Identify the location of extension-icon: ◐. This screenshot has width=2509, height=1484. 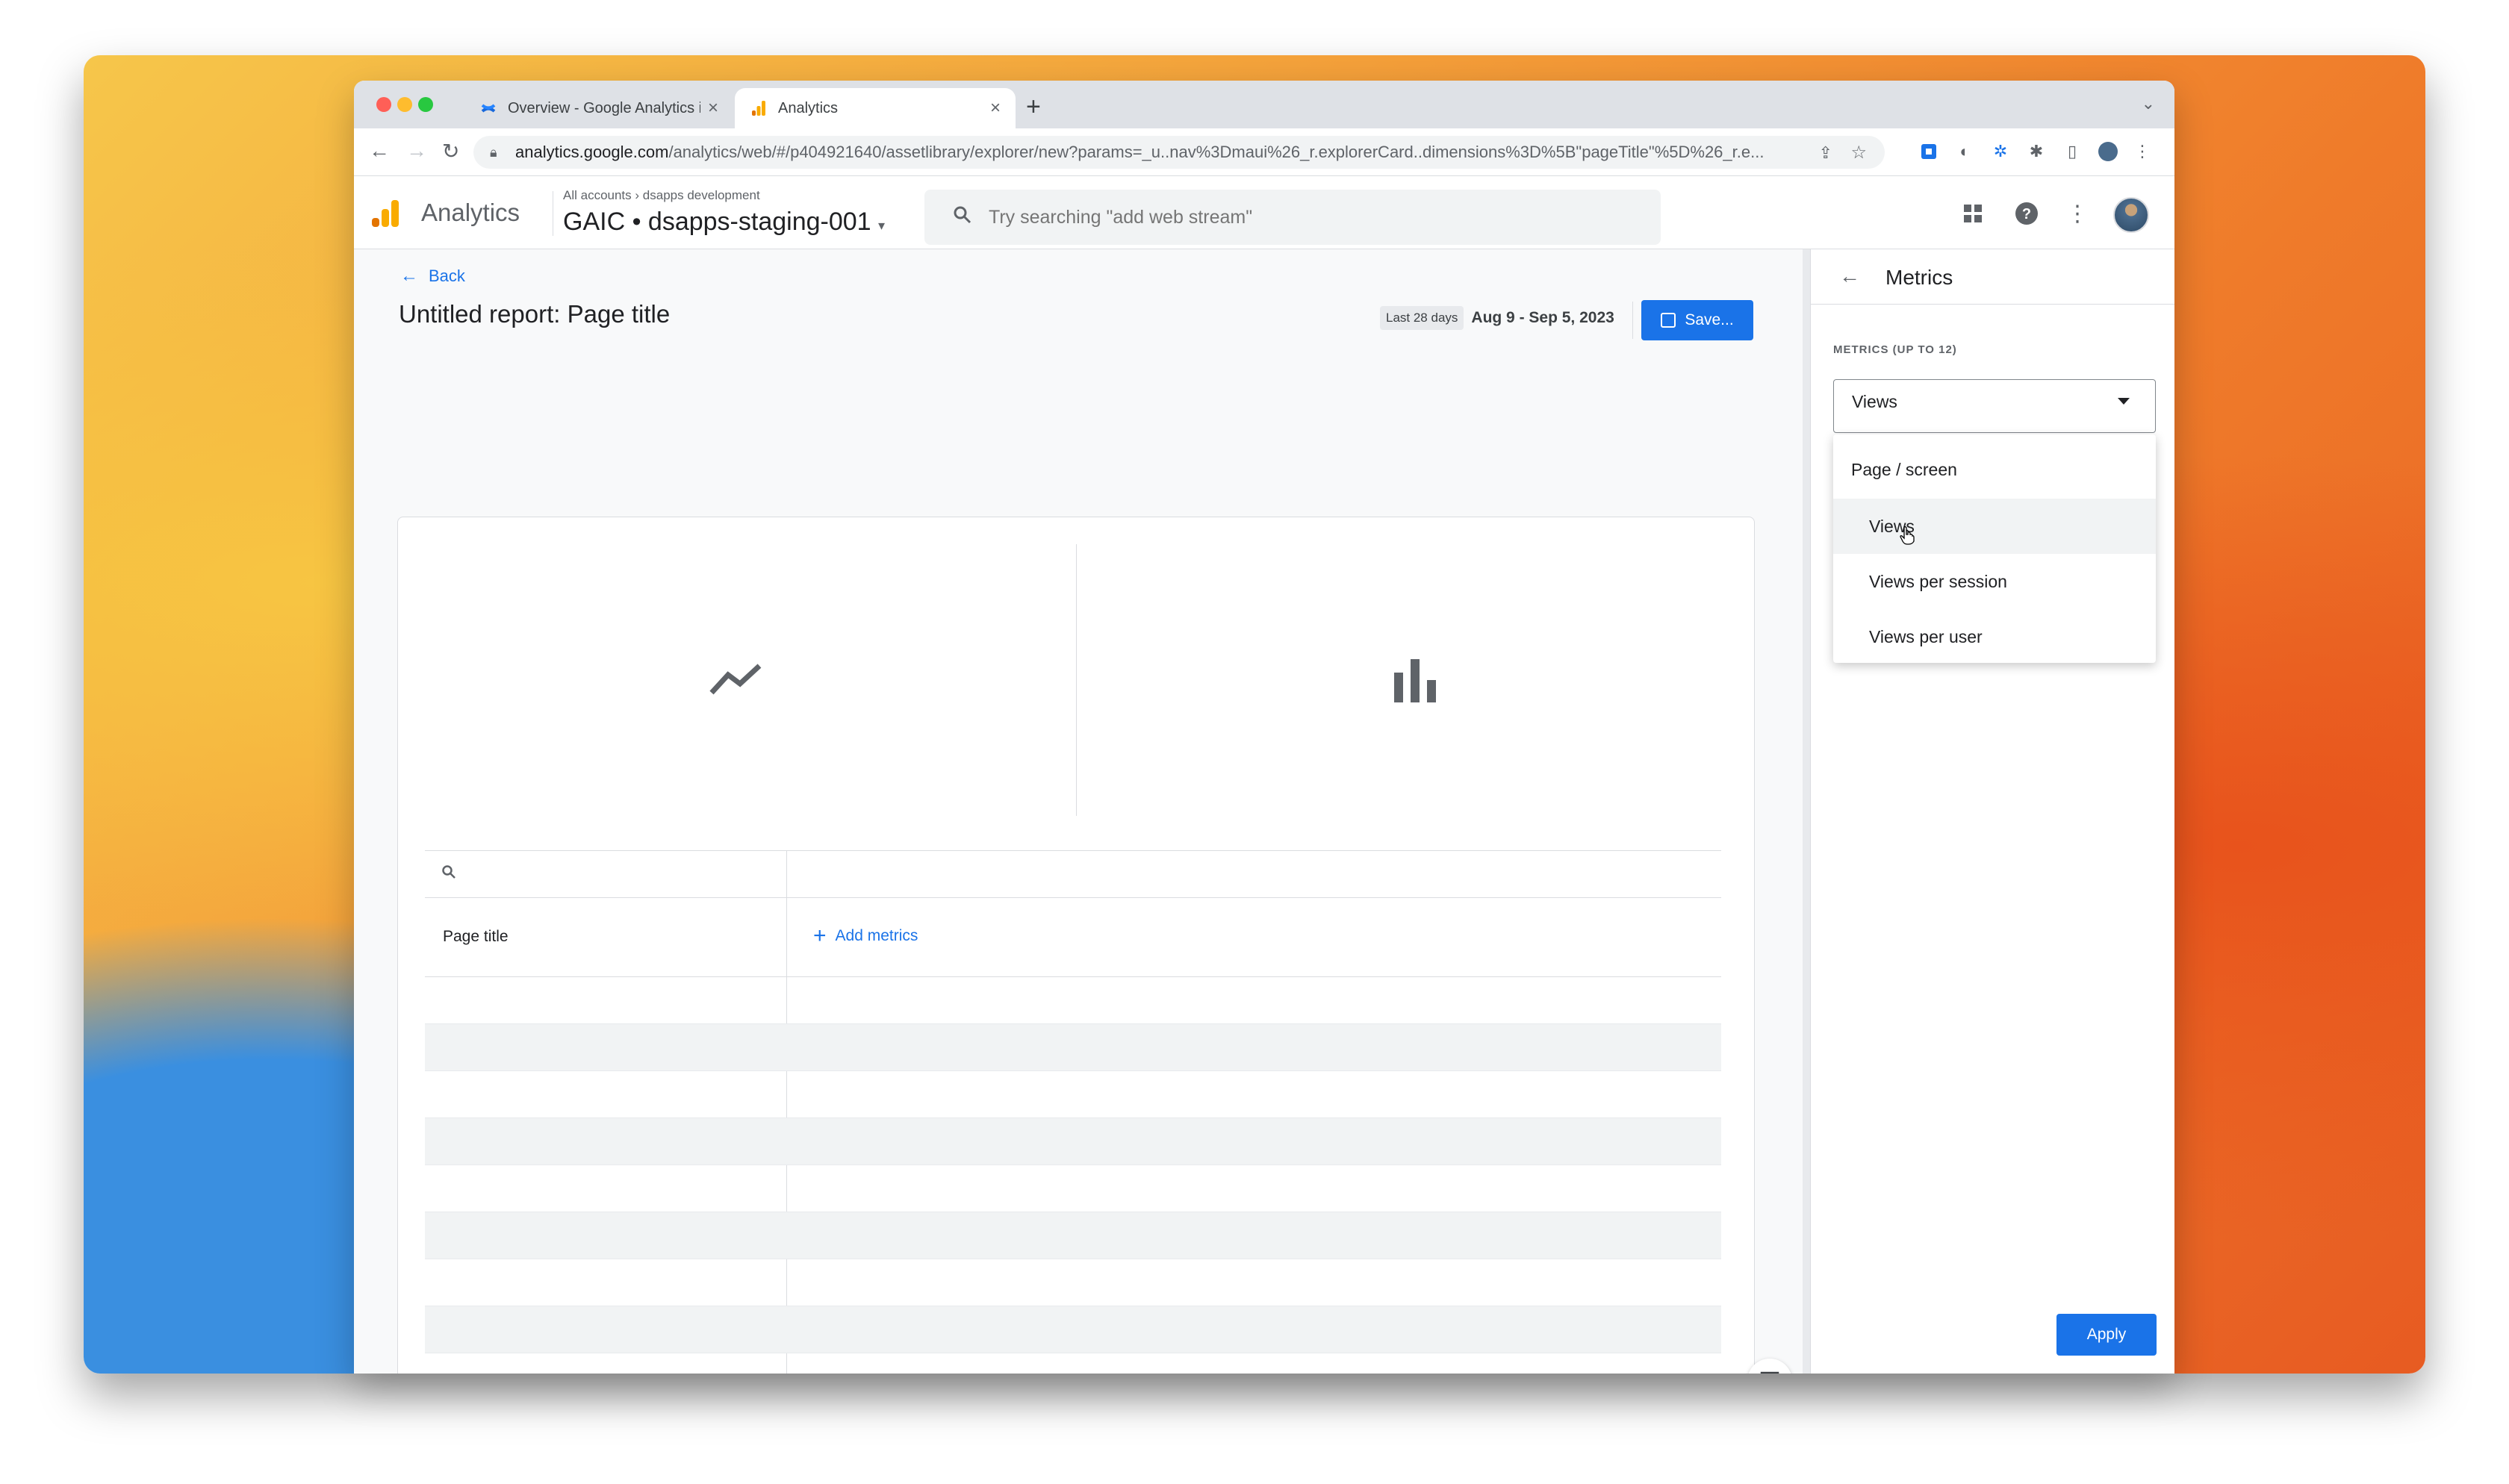
(1964, 151).